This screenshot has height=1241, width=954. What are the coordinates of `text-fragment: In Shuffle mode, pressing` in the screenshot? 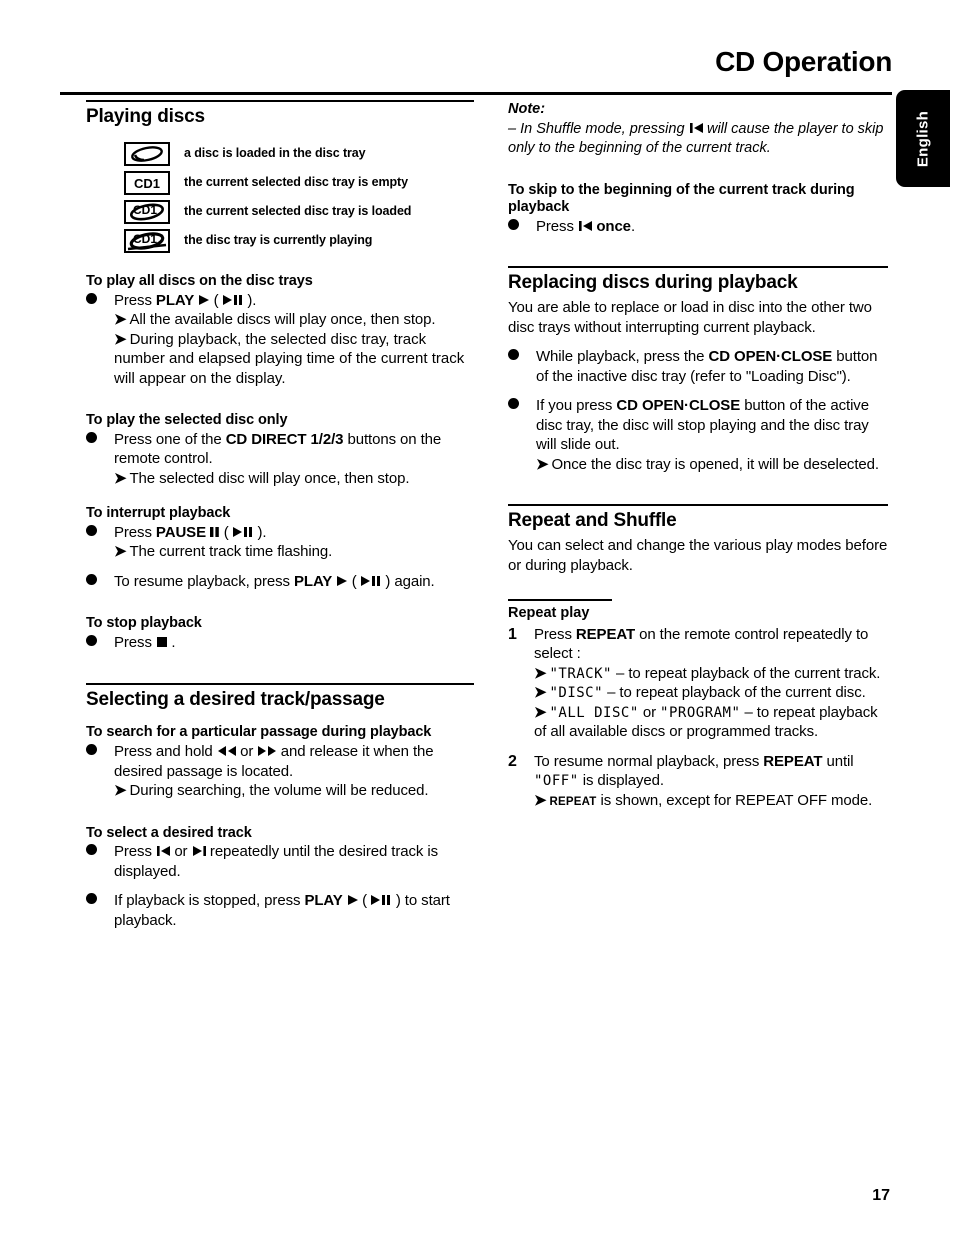 It's located at (602, 128).